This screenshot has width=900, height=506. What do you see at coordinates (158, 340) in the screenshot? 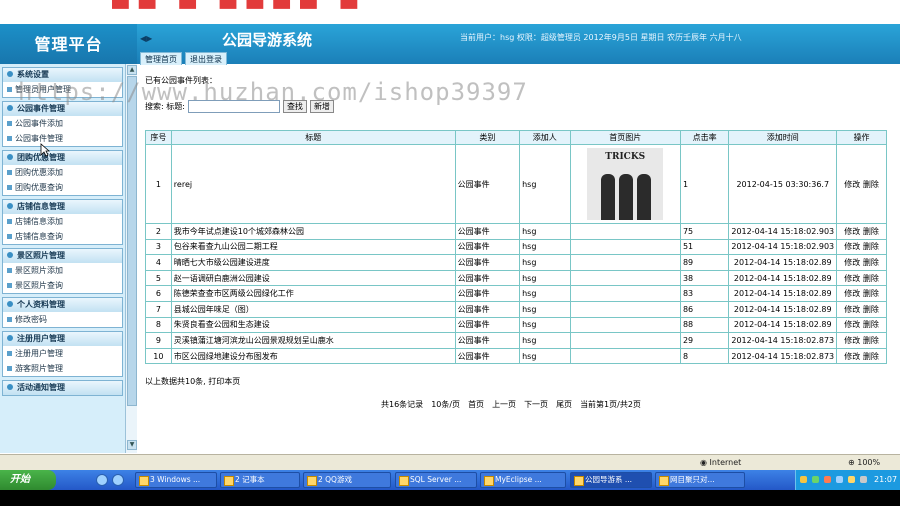
I see `cell-no: 9` at bounding box center [158, 340].